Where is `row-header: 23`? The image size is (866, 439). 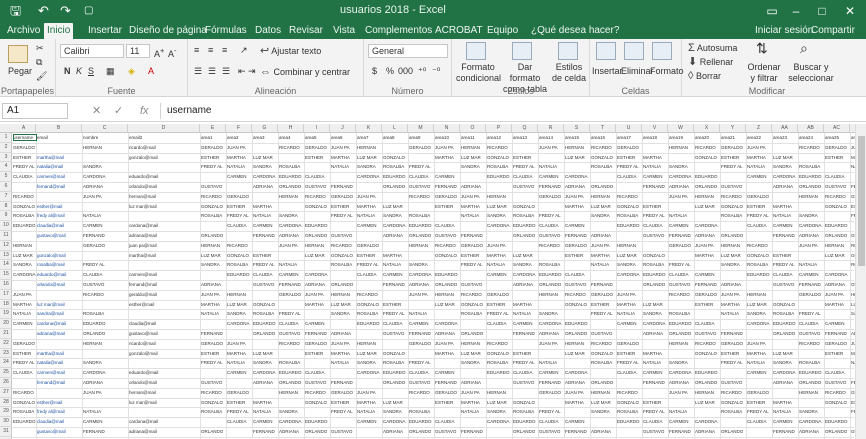
row-header: 23 is located at coordinates (6, 354).